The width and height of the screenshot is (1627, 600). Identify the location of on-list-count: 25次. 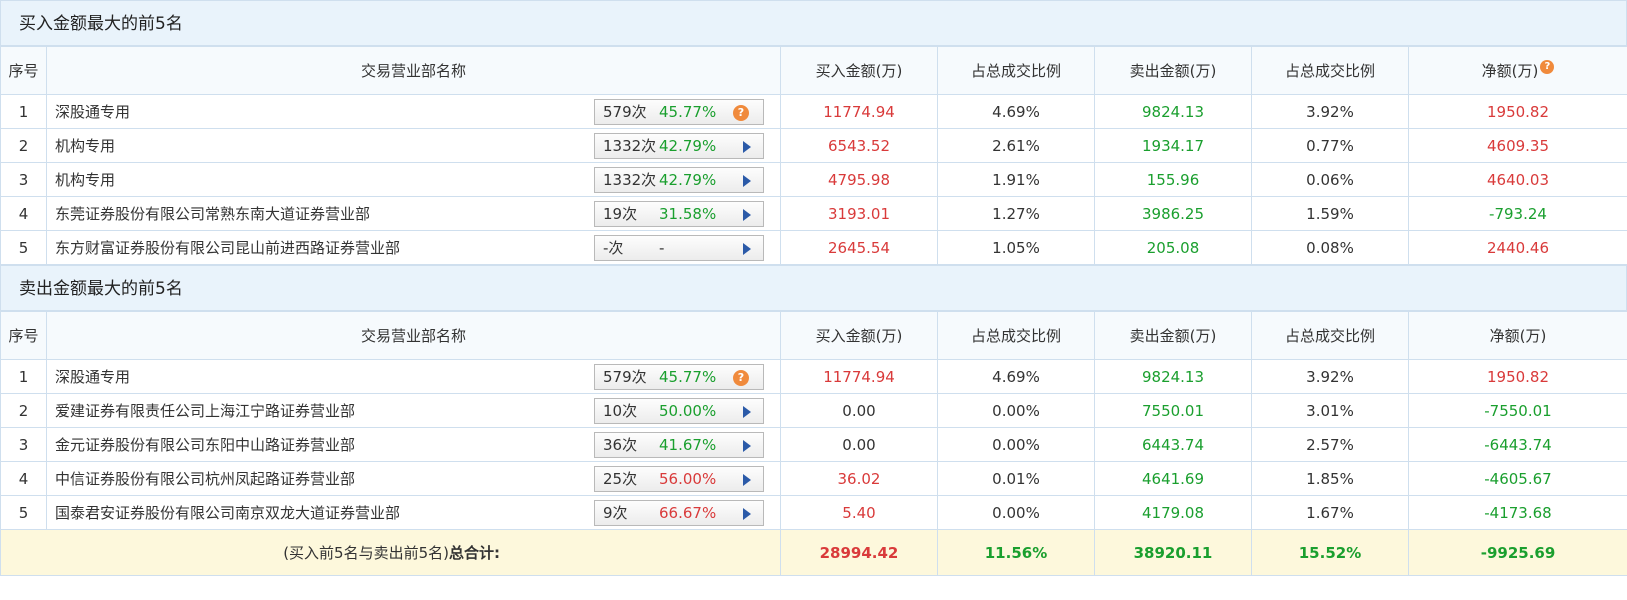
(620, 479).